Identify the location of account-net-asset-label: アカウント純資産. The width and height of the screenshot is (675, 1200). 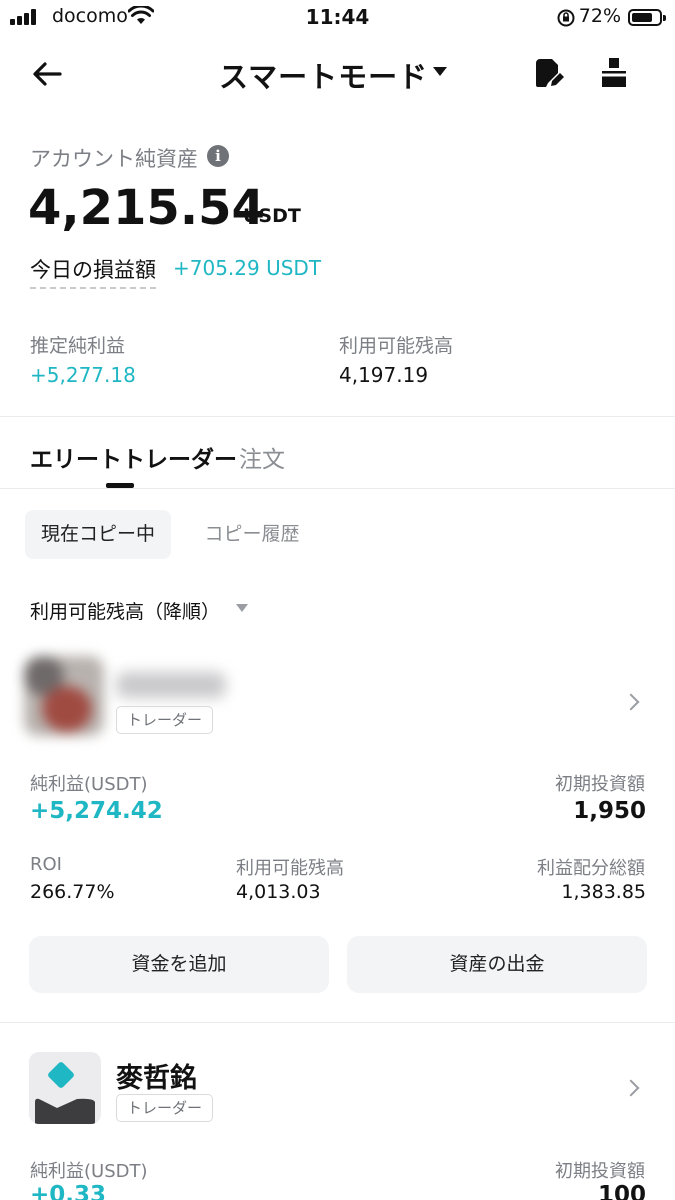
(114, 159).